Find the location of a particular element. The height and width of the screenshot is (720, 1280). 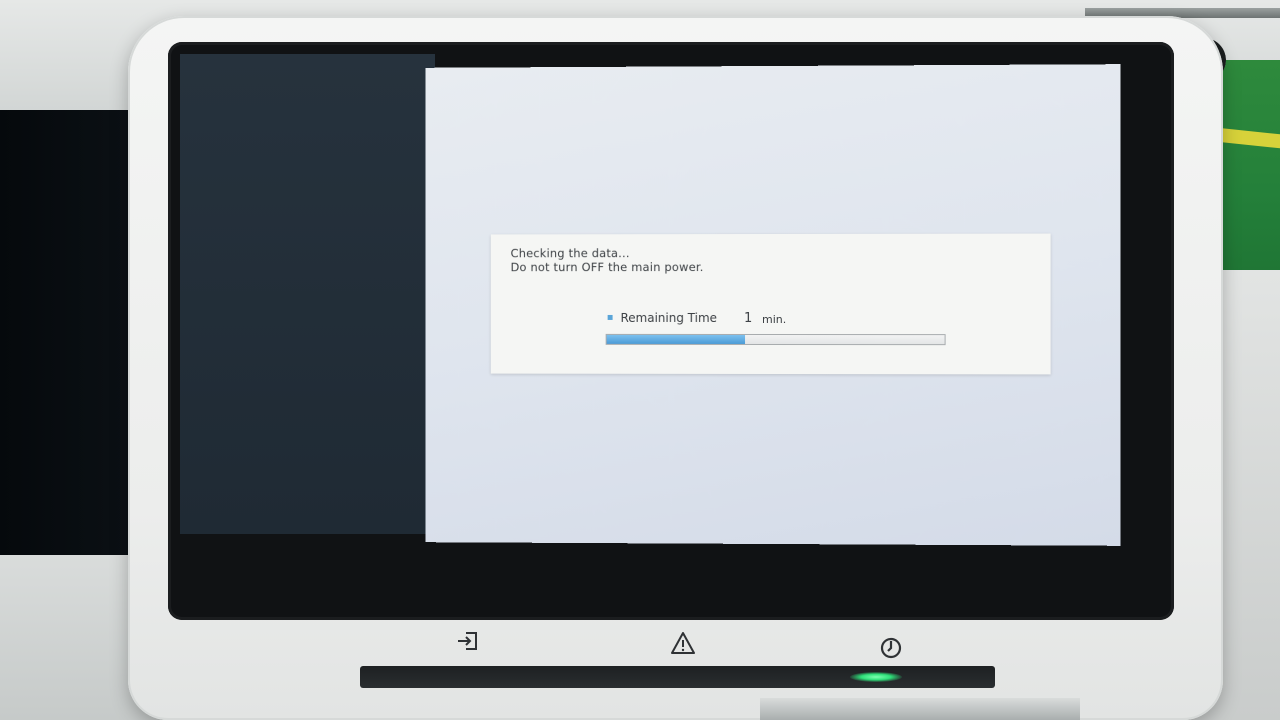

output-slot is located at coordinates (677, 677).